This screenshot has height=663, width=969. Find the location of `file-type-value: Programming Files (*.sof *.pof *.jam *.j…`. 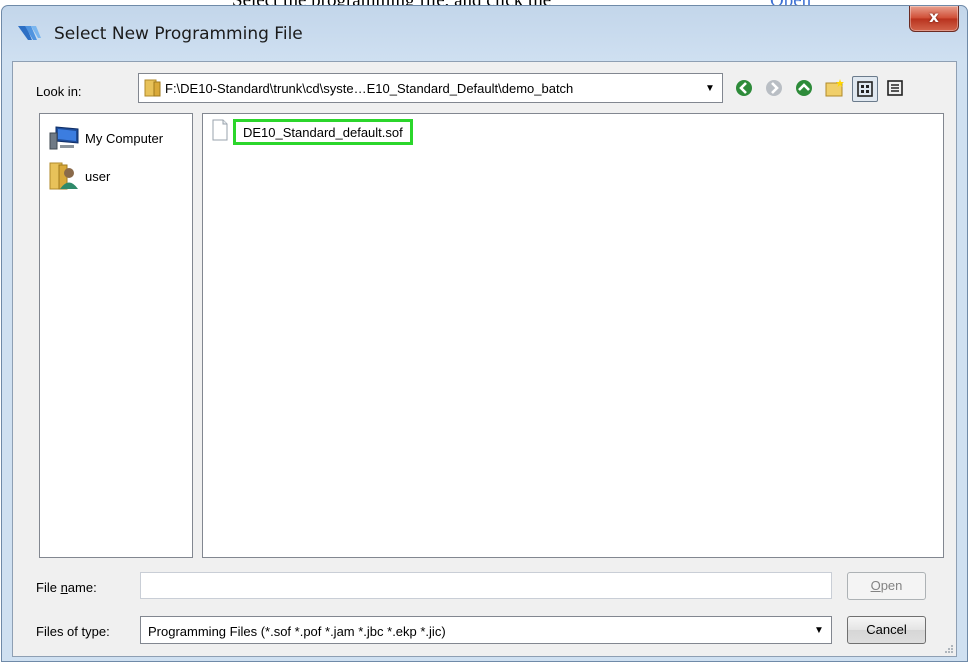

file-type-value: Programming Files (*.sof *.pof *.jam *.j… is located at coordinates (297, 631).